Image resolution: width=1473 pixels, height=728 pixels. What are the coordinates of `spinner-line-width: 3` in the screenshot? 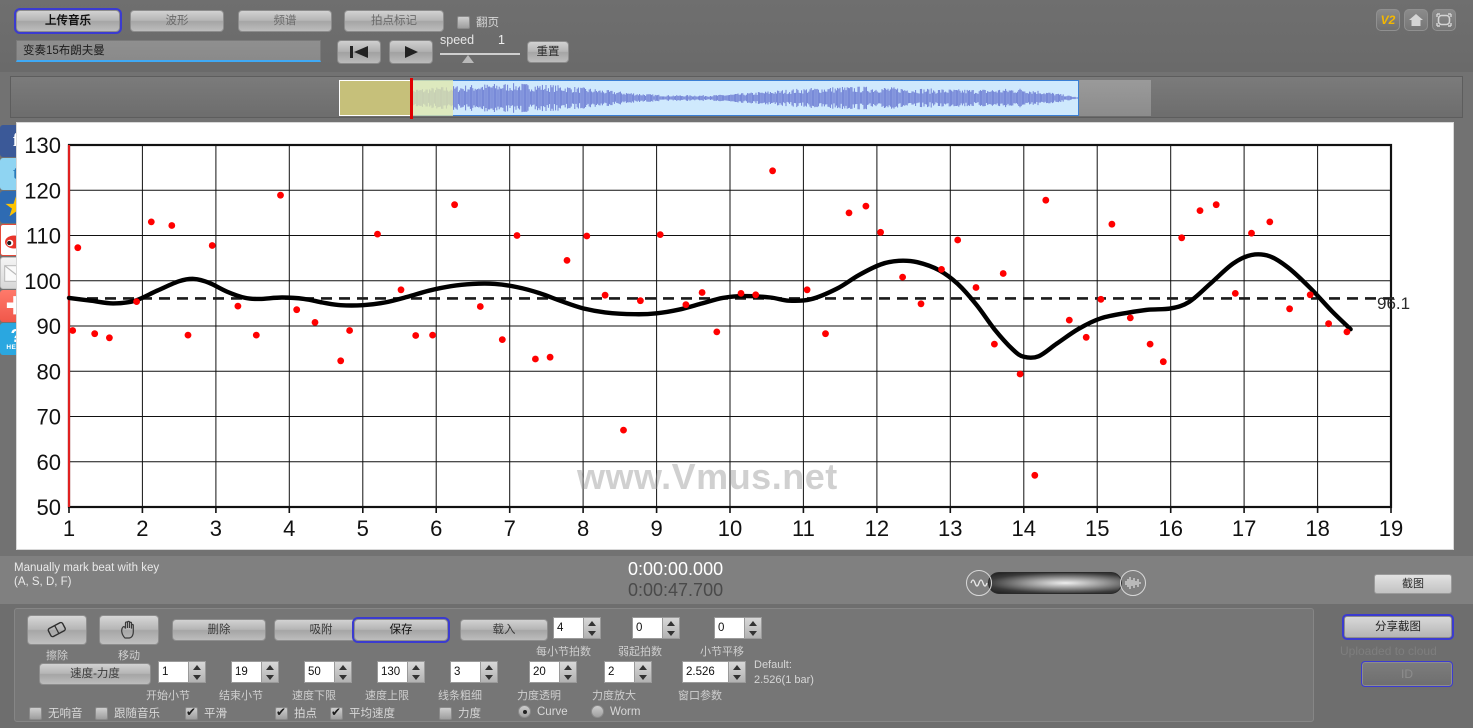 It's located at (474, 672).